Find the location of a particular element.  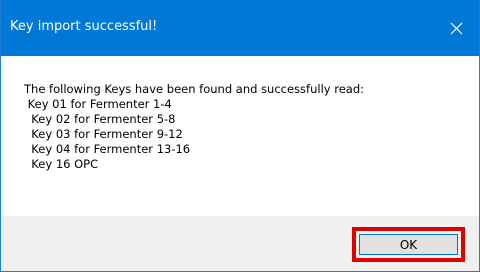

key-line-3: Key 03 for Fermenter 9-12 is located at coordinates (103, 134).